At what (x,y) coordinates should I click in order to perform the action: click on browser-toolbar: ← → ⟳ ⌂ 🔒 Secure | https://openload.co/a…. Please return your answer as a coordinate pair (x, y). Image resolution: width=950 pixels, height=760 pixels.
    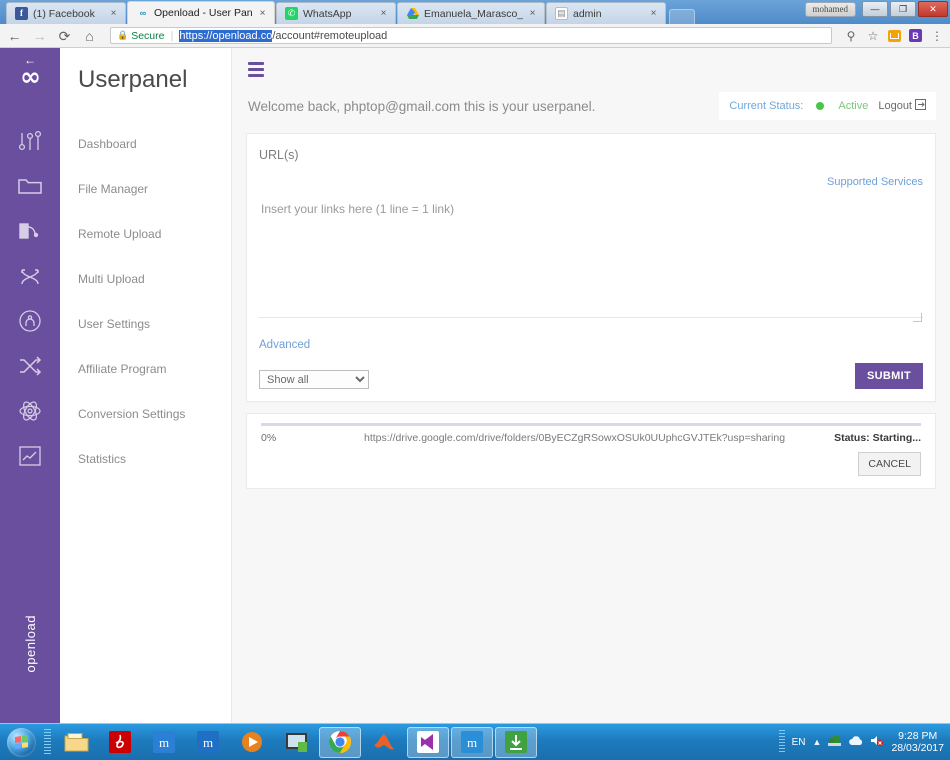
    Looking at the image, I should click on (475, 36).